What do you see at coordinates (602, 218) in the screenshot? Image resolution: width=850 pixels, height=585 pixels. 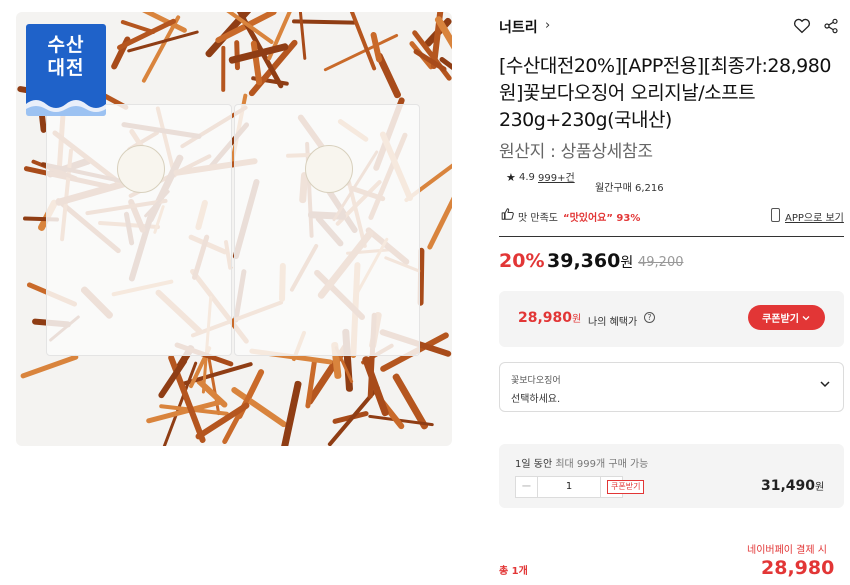 I see `satisfaction-quote: “맛있어요” 93%` at bounding box center [602, 218].